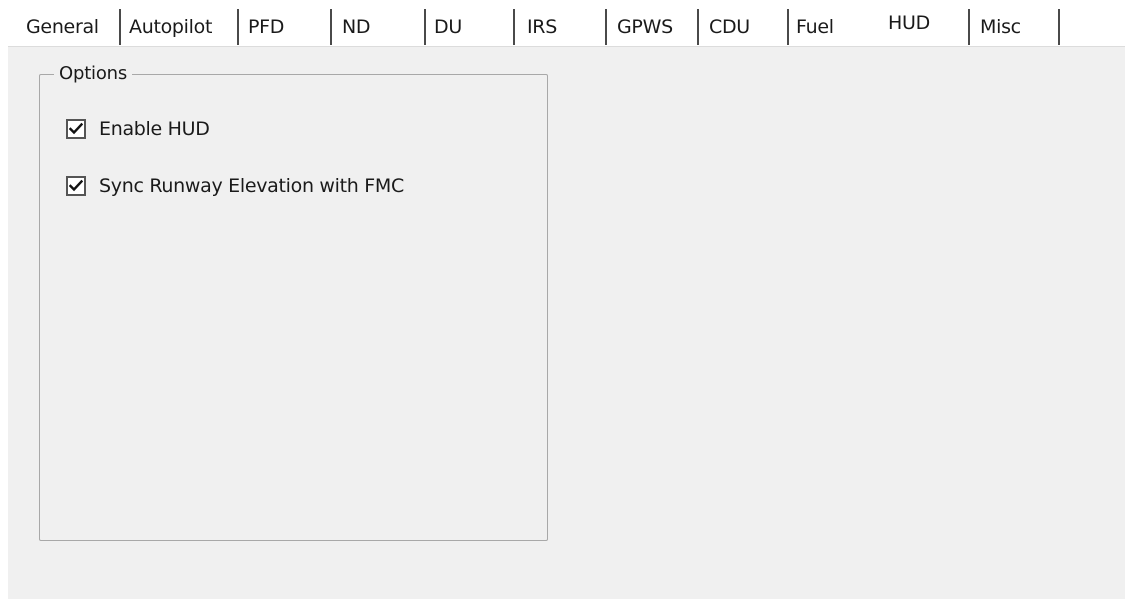 This screenshot has width=1125, height=599. I want to click on tab-cdu: CDU, so click(729, 27).